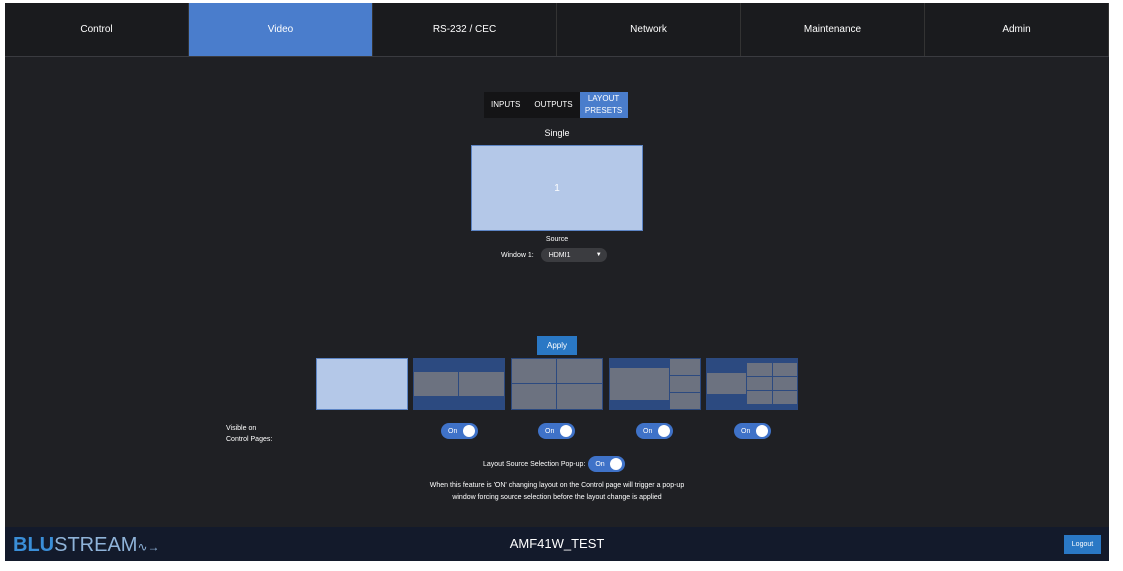 The image size is (1123, 571). I want to click on caret-down-icon: ▼, so click(598, 255).